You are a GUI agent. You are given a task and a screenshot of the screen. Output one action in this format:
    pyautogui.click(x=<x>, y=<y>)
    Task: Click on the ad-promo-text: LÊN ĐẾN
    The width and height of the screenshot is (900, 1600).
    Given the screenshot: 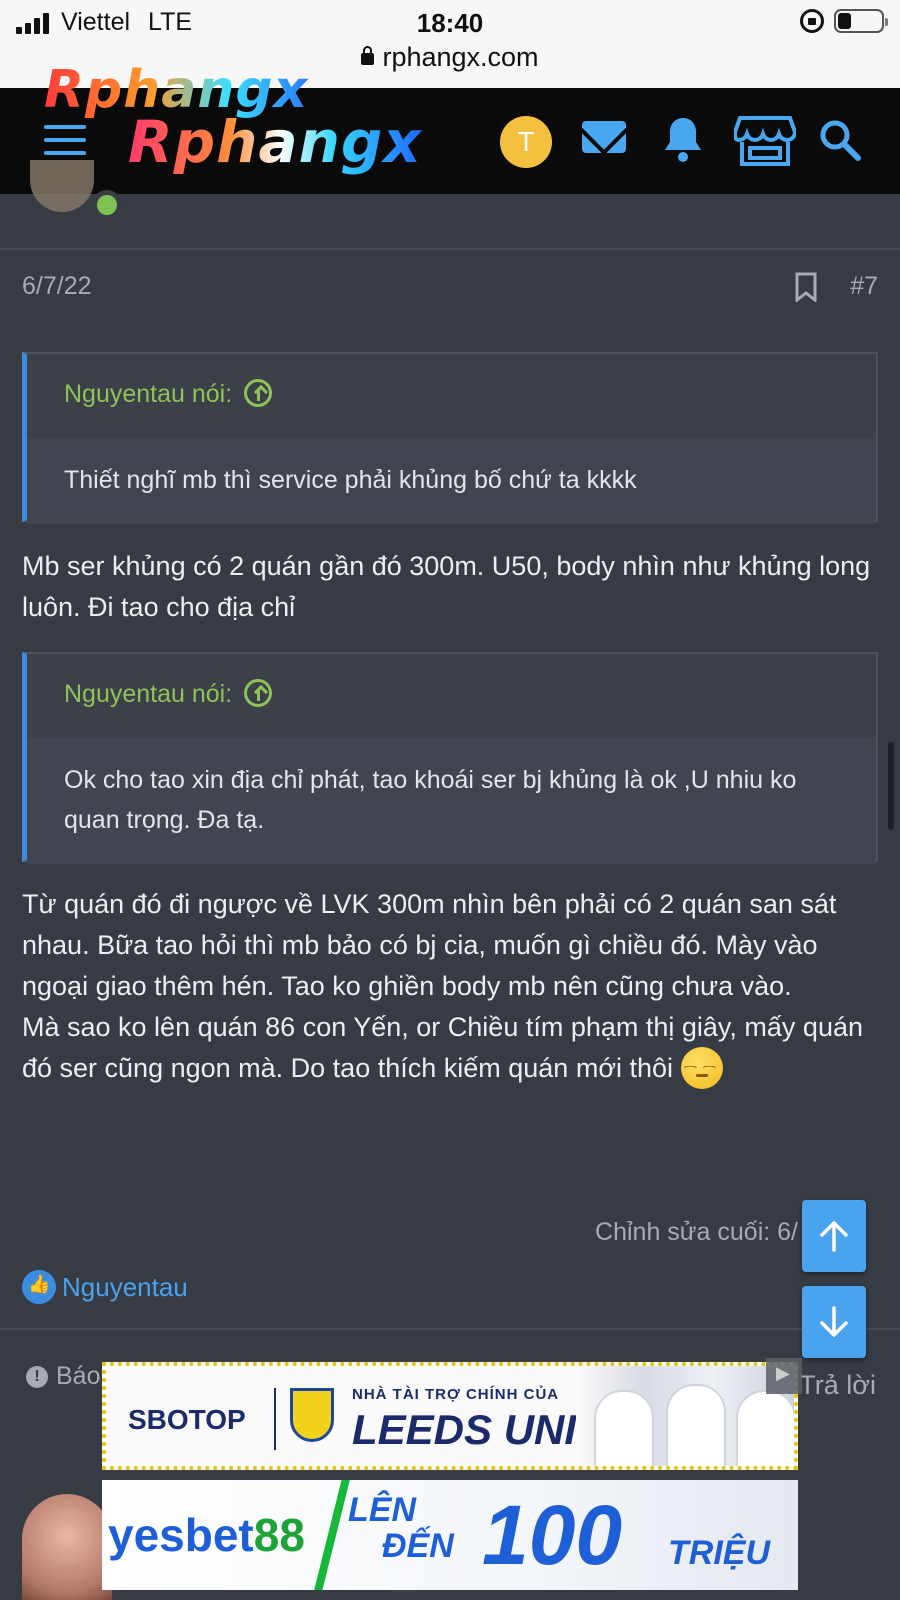 What is the action you would take?
    pyautogui.click(x=401, y=1528)
    